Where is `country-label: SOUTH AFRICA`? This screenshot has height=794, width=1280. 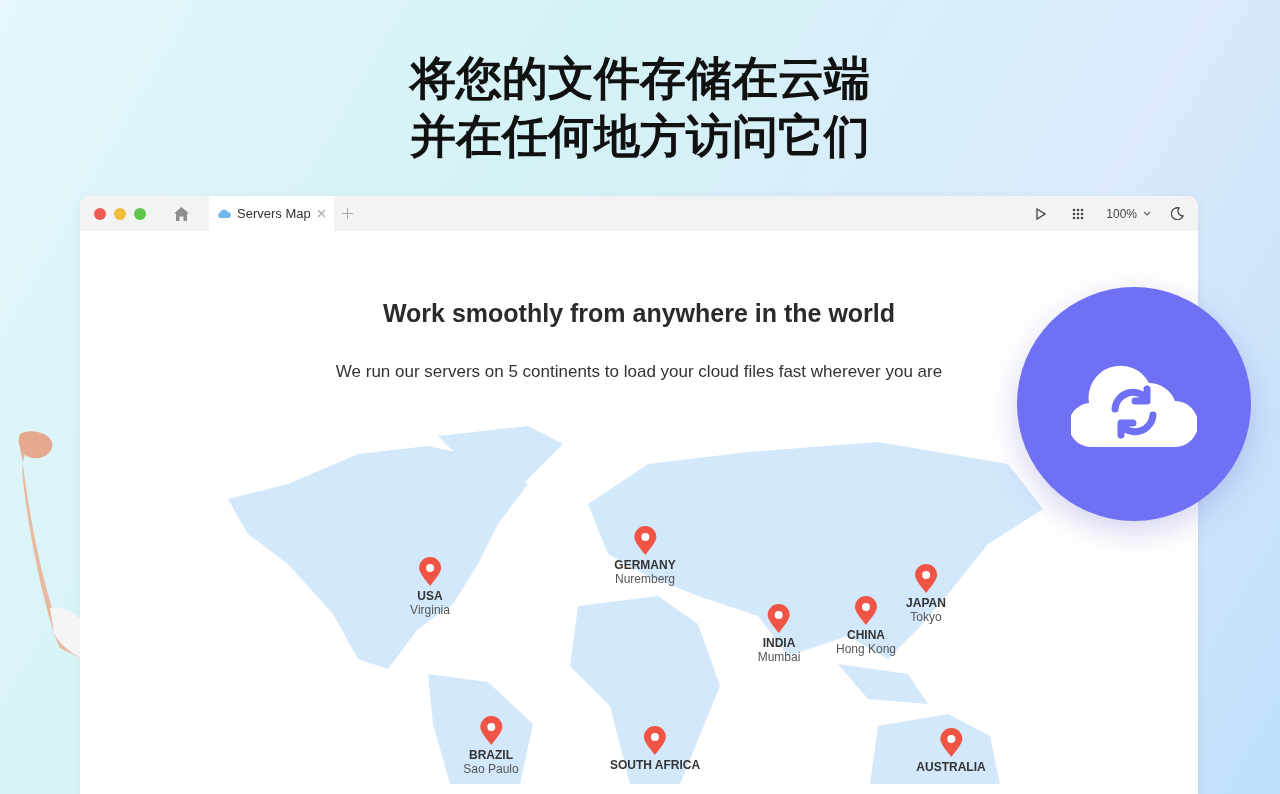
country-label: SOUTH AFRICA is located at coordinates (655, 765).